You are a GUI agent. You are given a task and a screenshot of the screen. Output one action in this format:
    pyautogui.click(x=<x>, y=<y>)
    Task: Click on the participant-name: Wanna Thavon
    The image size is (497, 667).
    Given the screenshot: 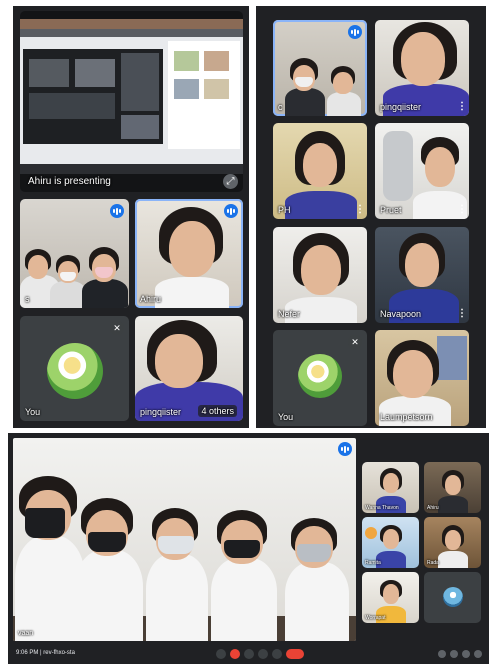 What is the action you would take?
    pyautogui.click(x=382, y=508)
    